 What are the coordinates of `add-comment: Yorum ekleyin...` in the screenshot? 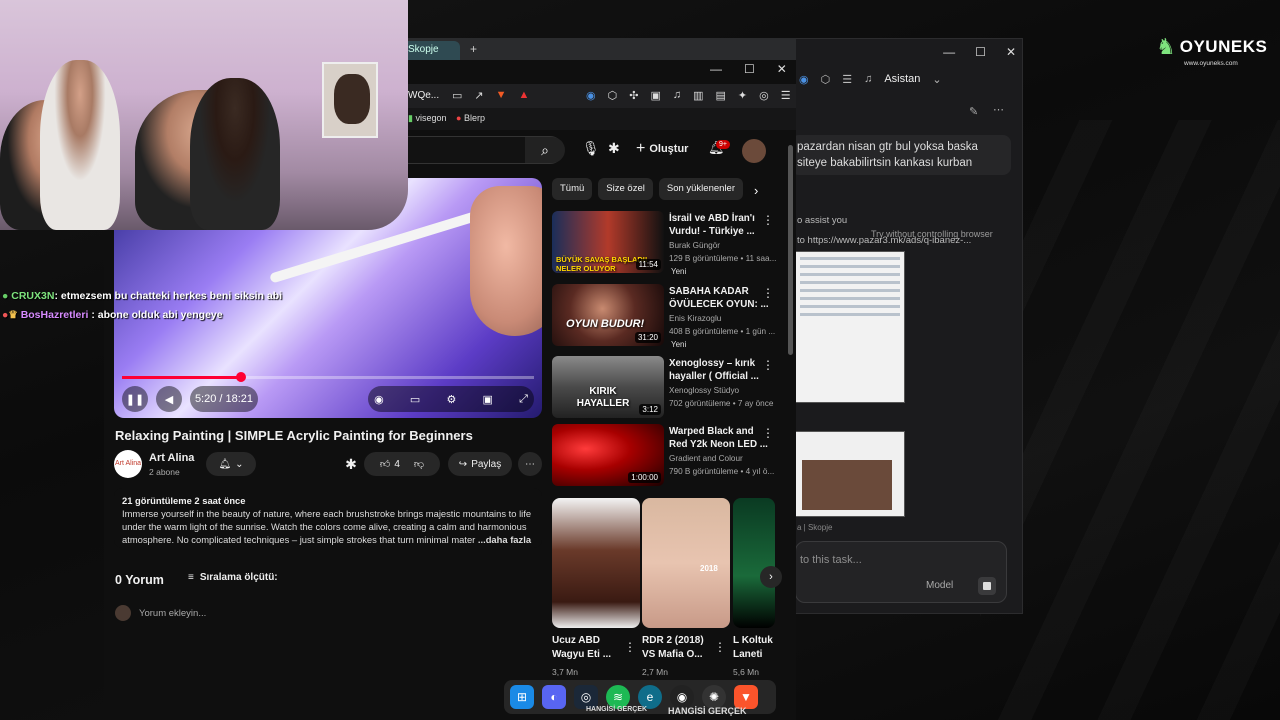 It's located at (160, 613).